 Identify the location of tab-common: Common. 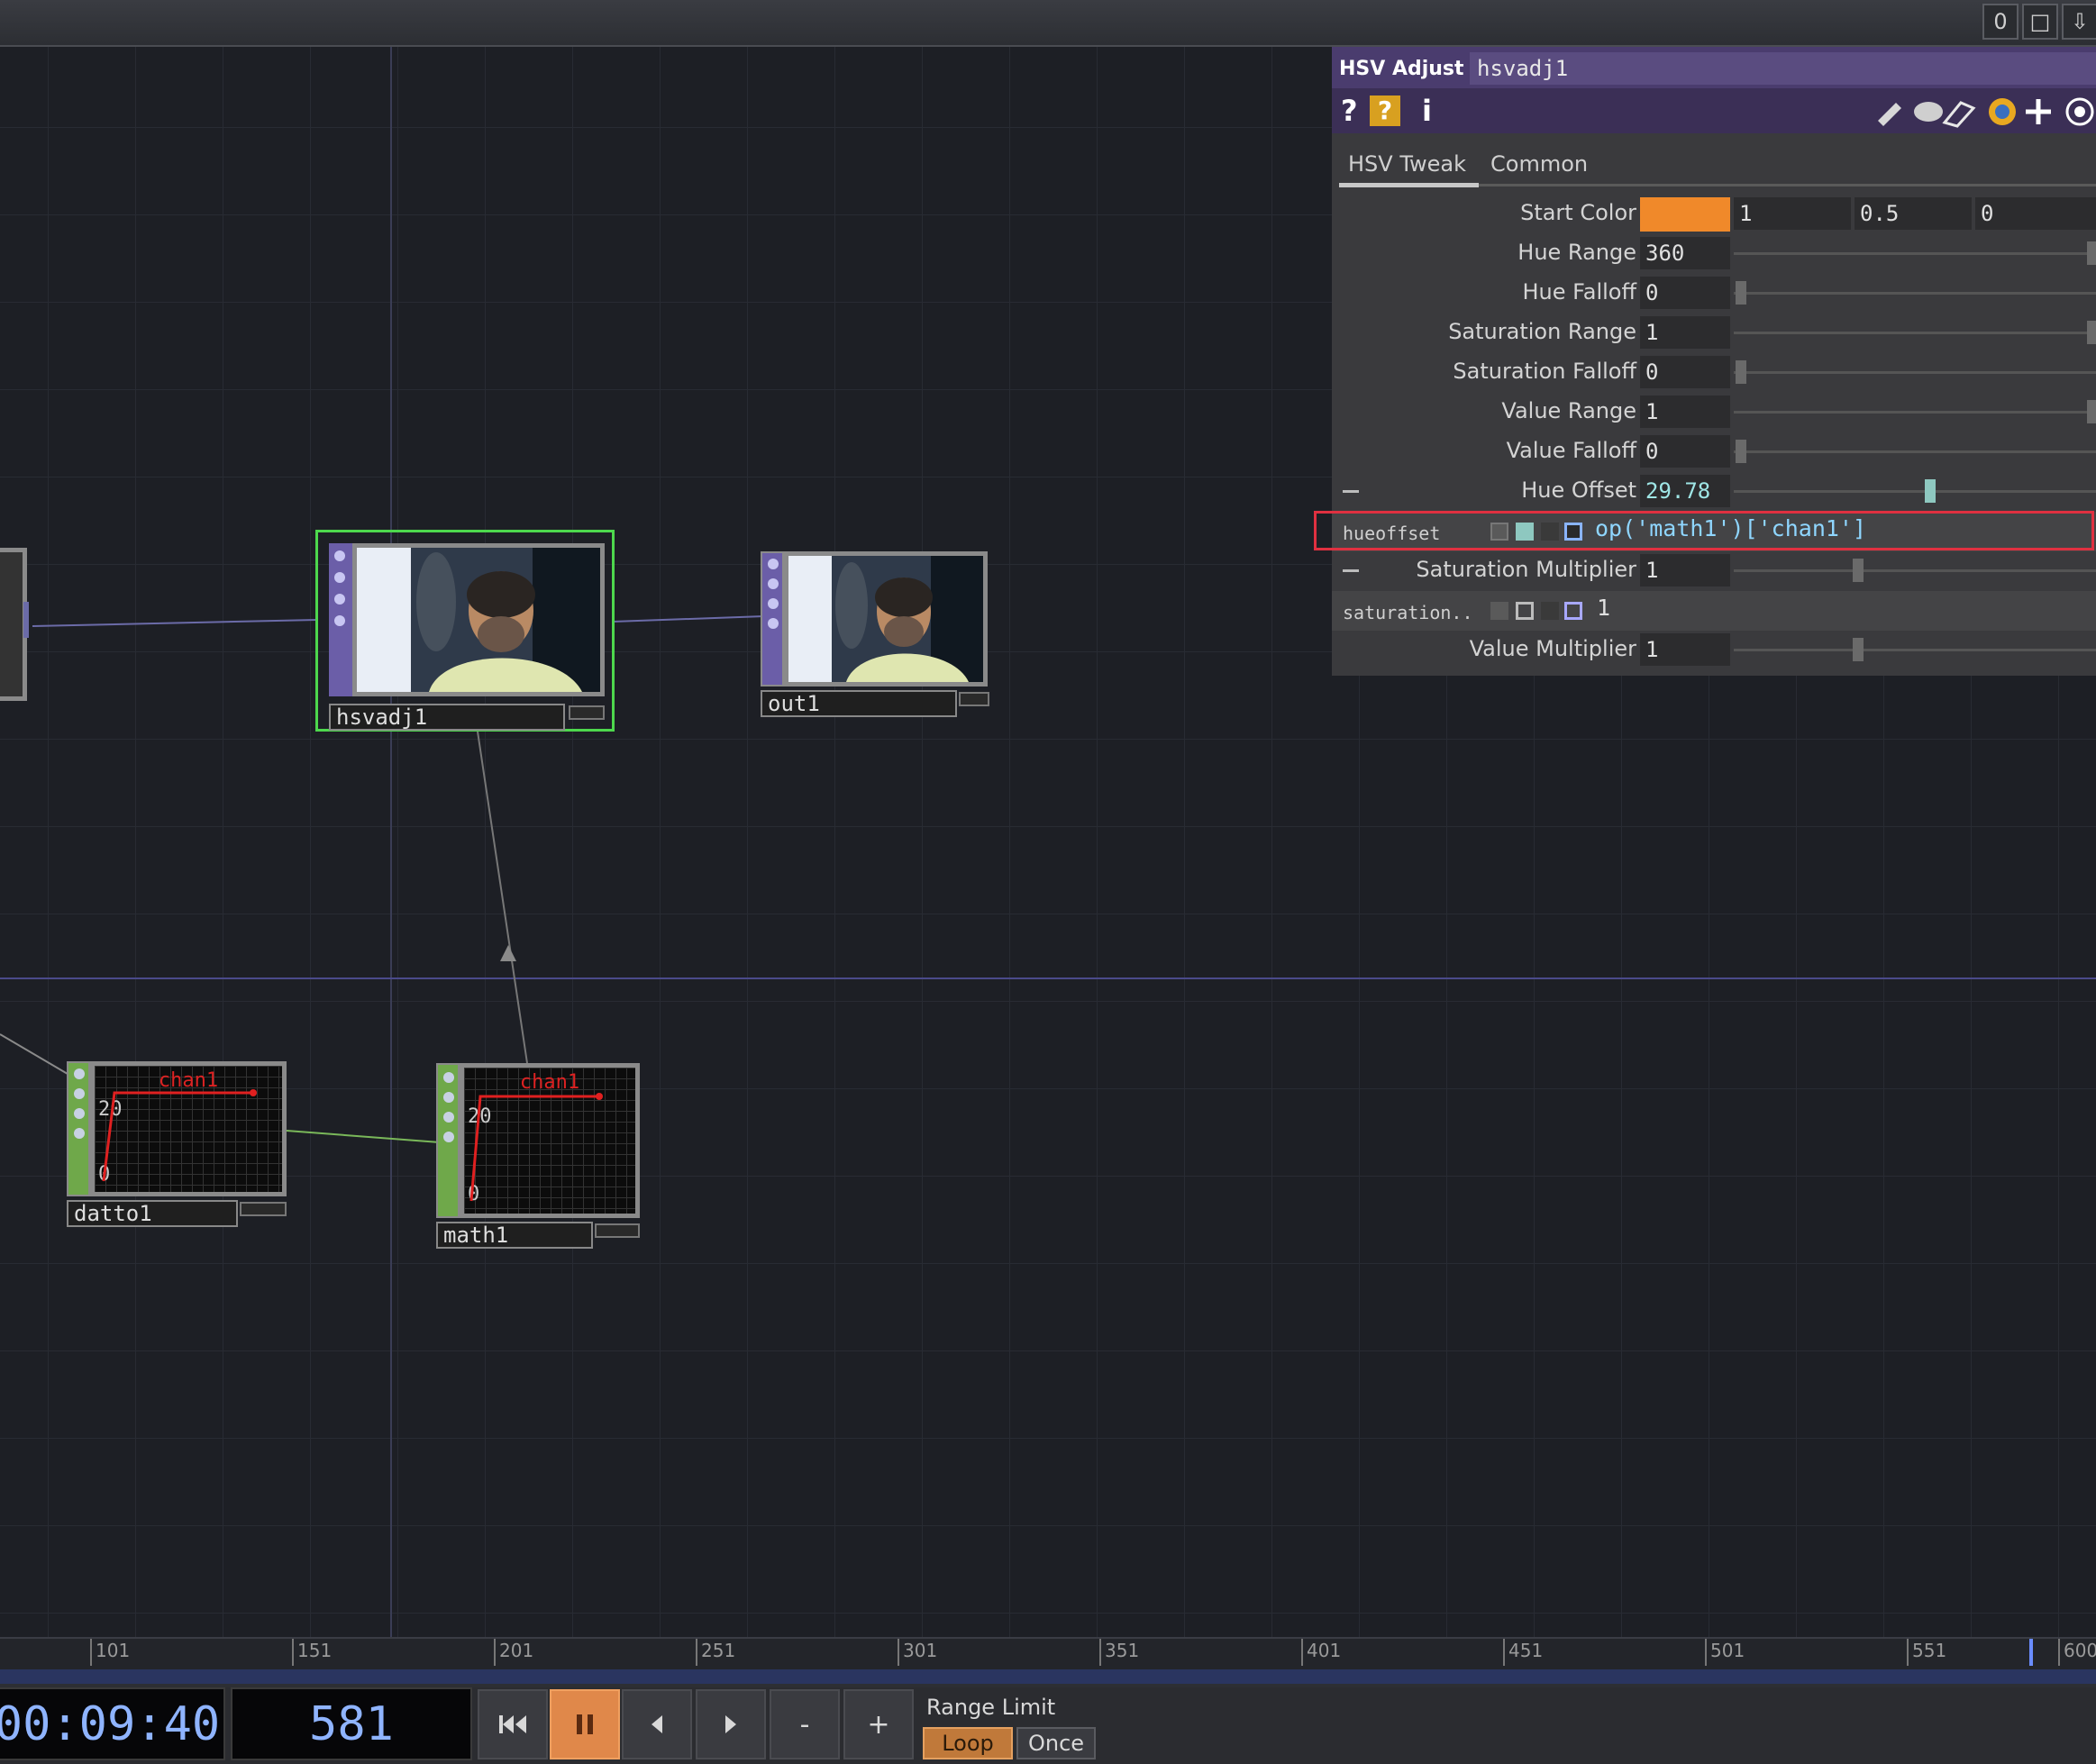
(1539, 164).